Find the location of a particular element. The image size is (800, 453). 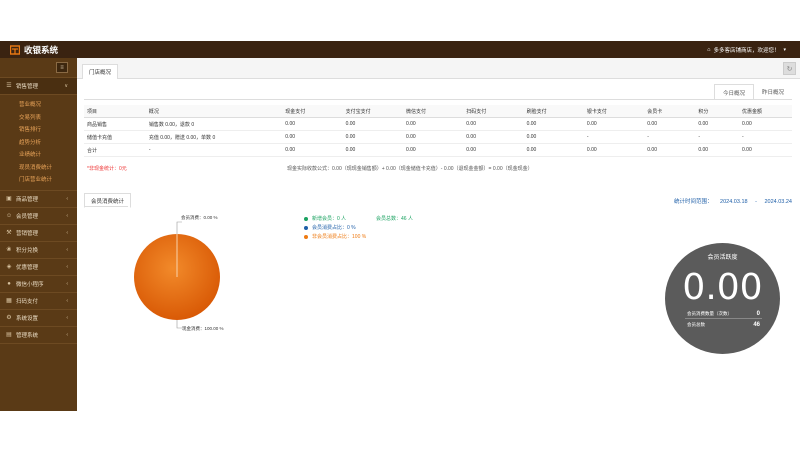

legend-member-share: 会员消费占比：0 % is located at coordinates (334, 228).